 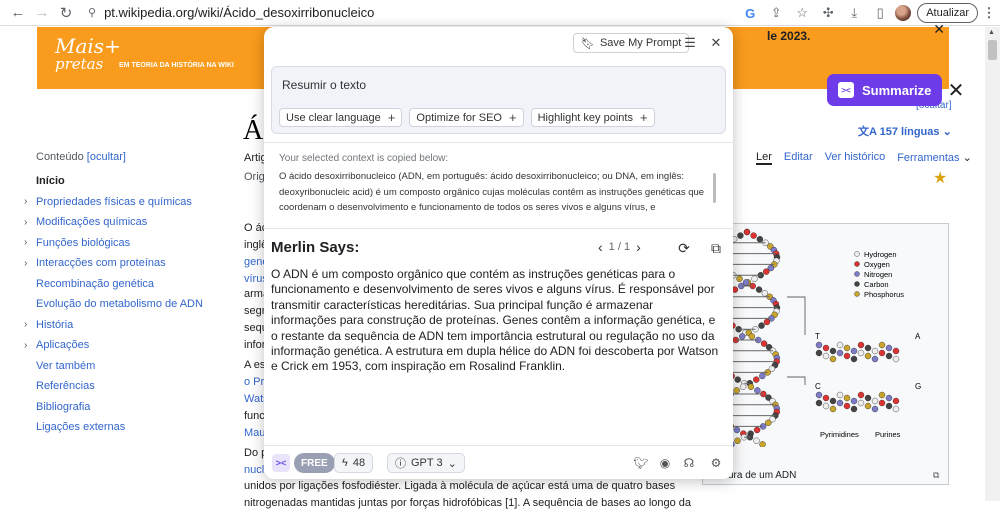 I want to click on extensions-puzzle-icon: ✣, so click(x=828, y=13).